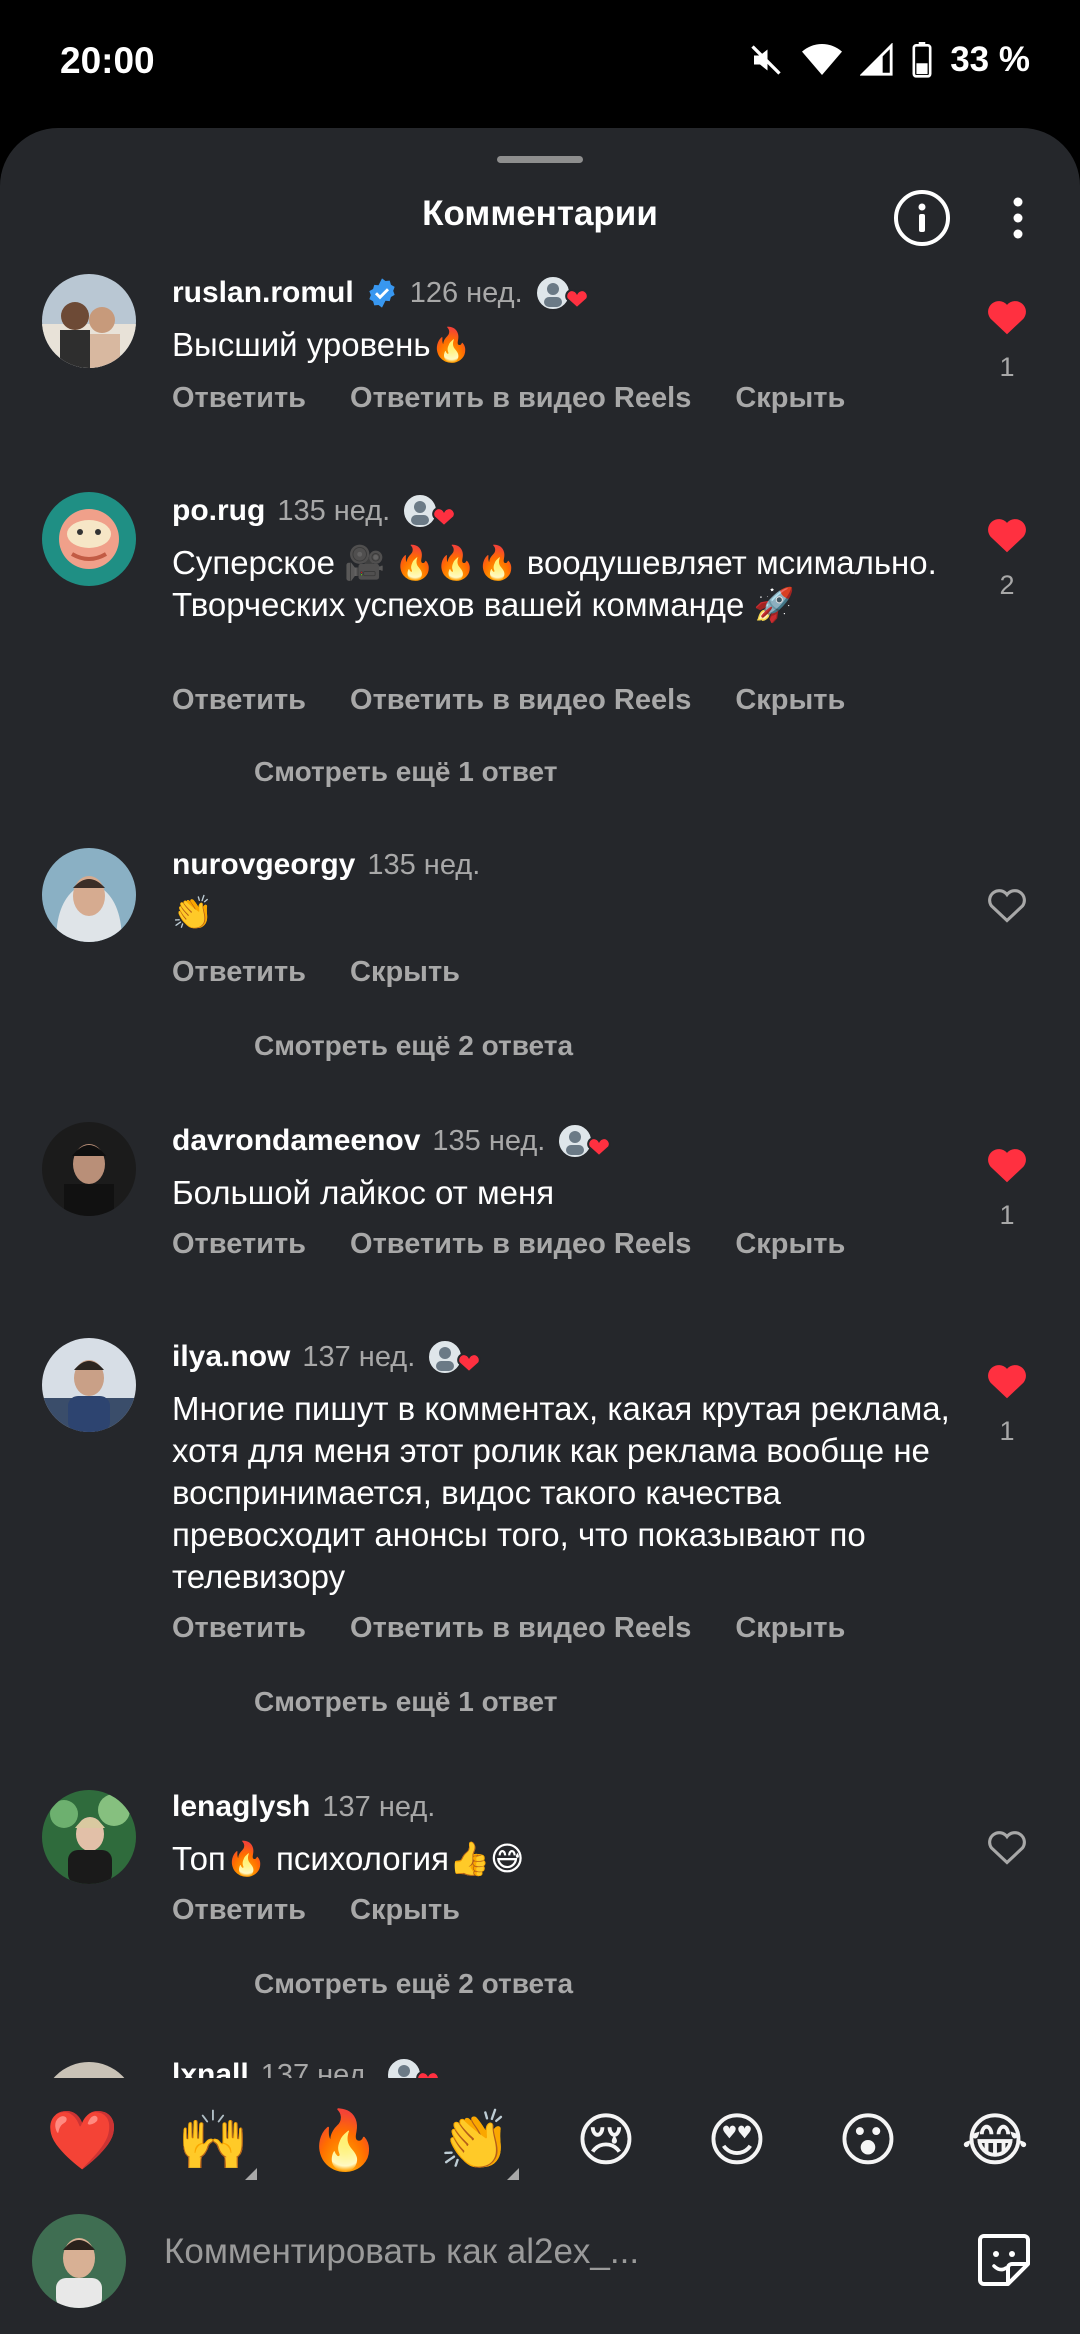  Describe the element at coordinates (231, 1357) in the screenshot. I see `comment-username: ilya.now` at that location.